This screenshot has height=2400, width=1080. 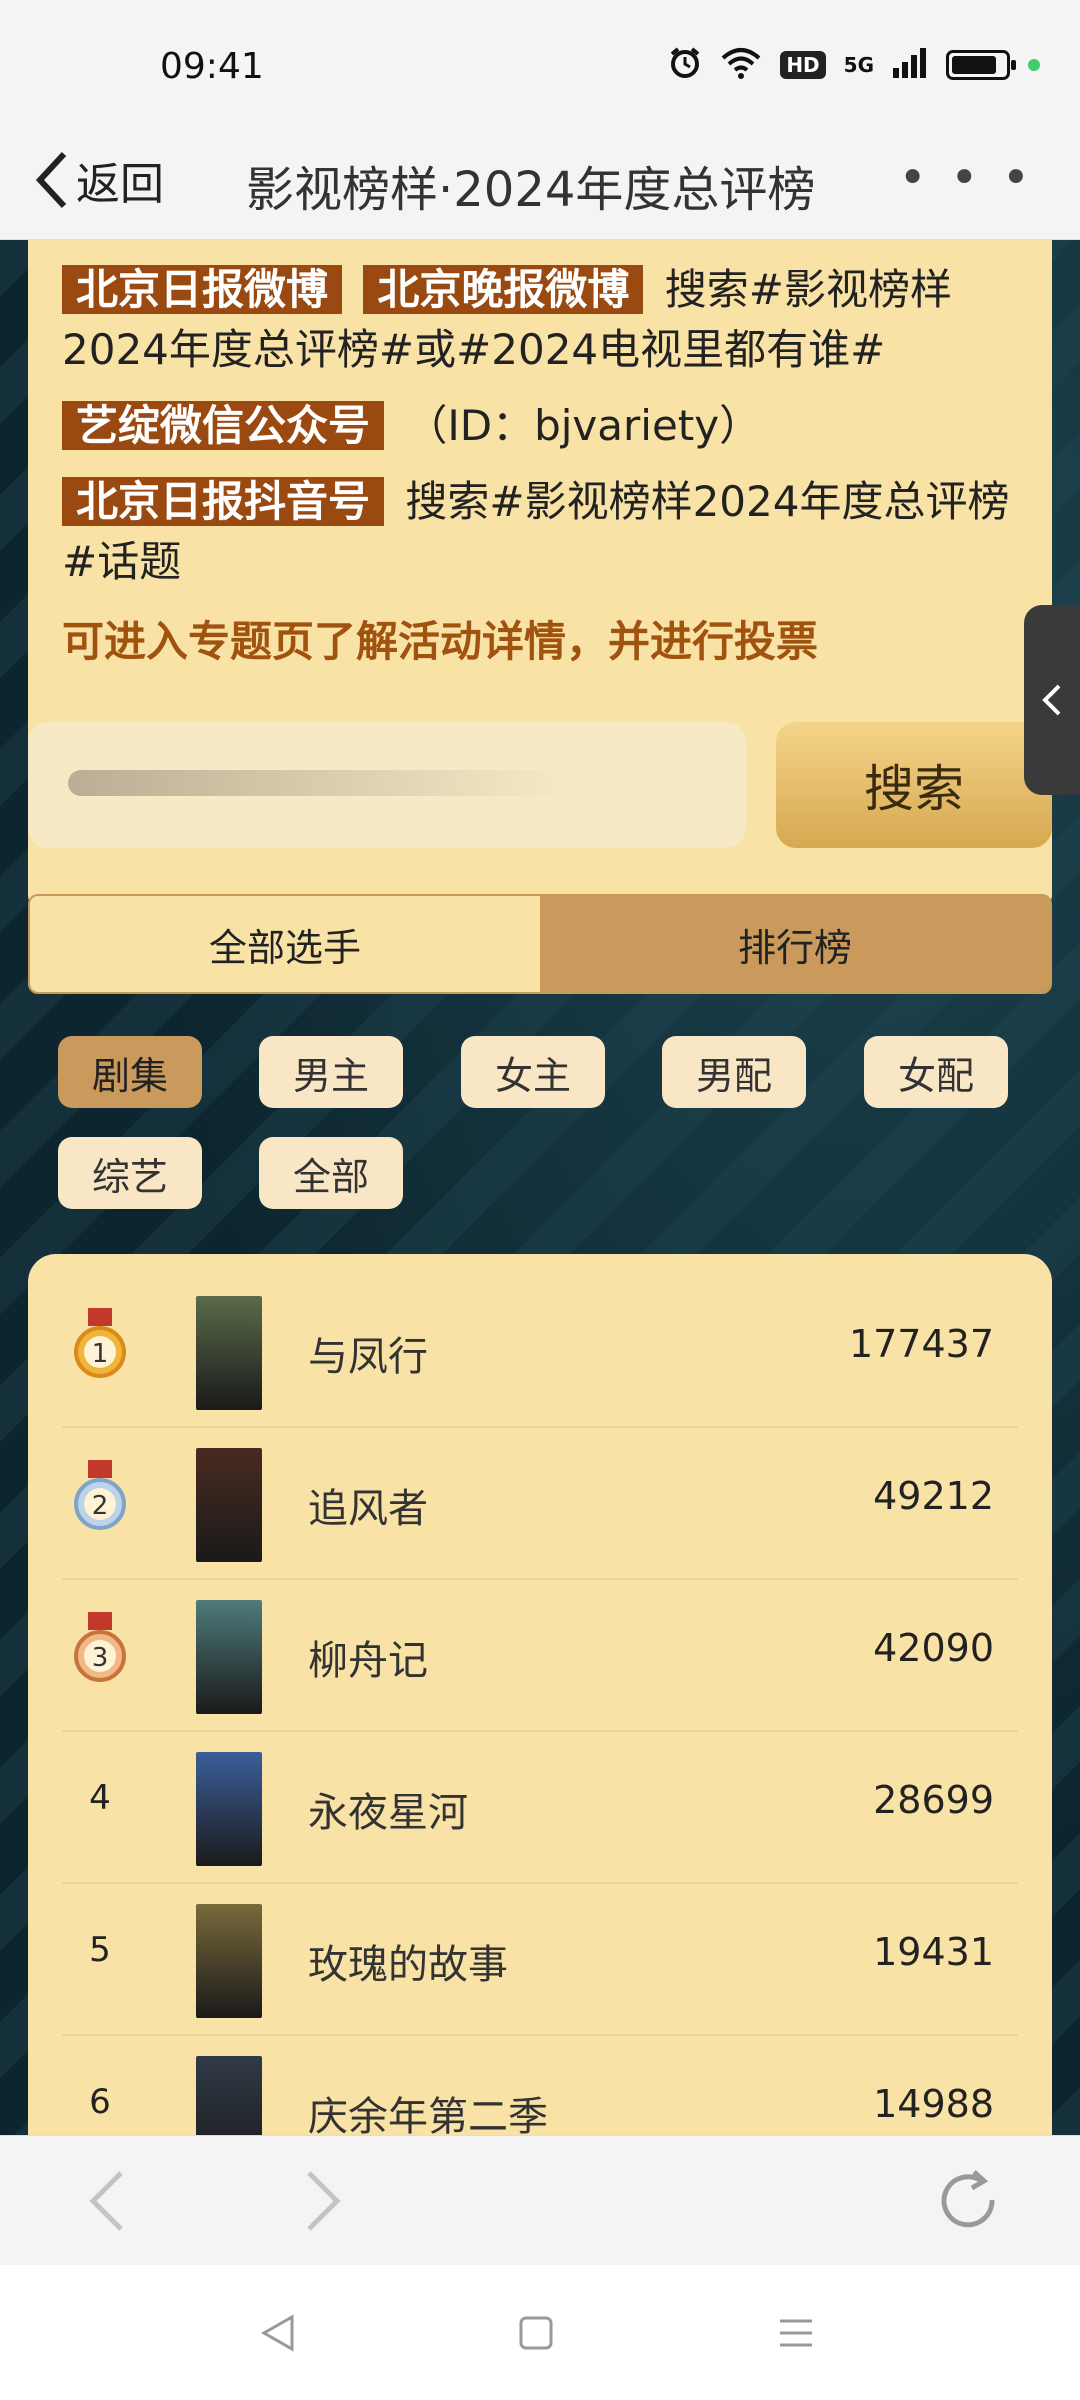 What do you see at coordinates (933, 1496) in the screenshot?
I see `vote-count: 49212` at bounding box center [933, 1496].